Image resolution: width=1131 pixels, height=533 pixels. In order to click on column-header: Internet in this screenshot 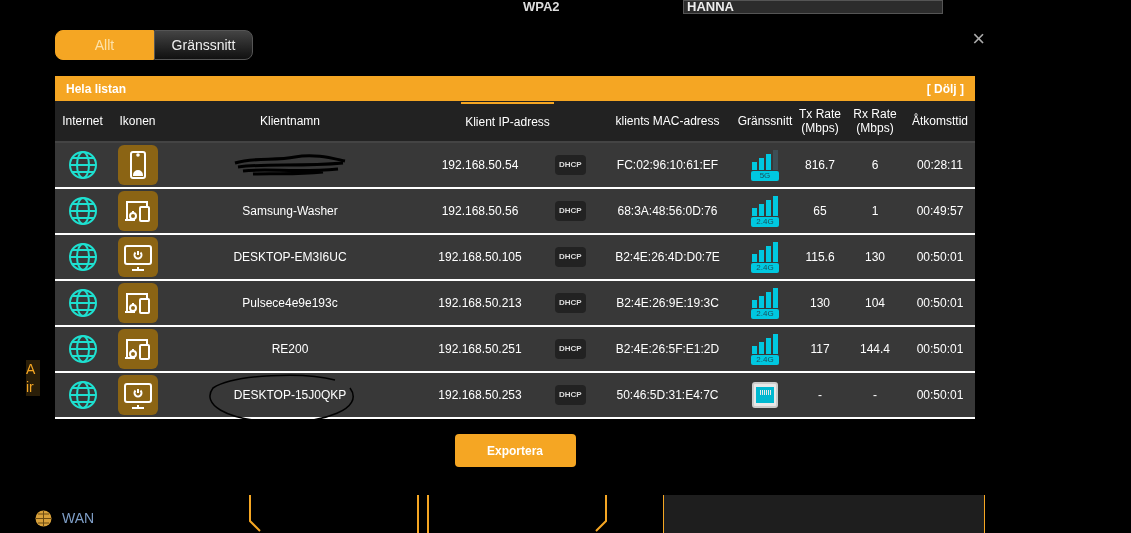, I will do `click(82, 121)`.